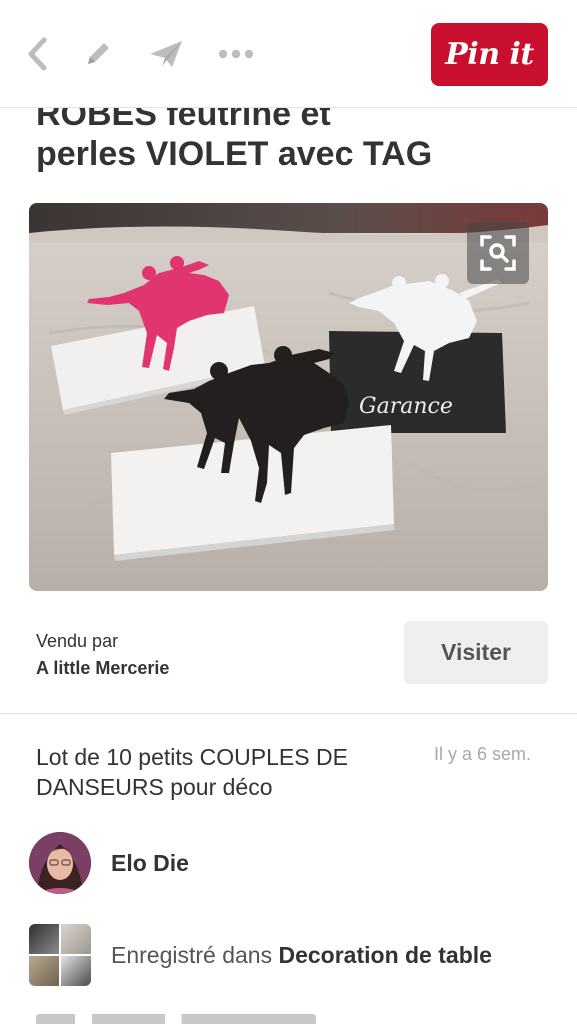 The image size is (577, 1024). What do you see at coordinates (288, 54) in the screenshot?
I see `top-toolbar: Pin it` at bounding box center [288, 54].